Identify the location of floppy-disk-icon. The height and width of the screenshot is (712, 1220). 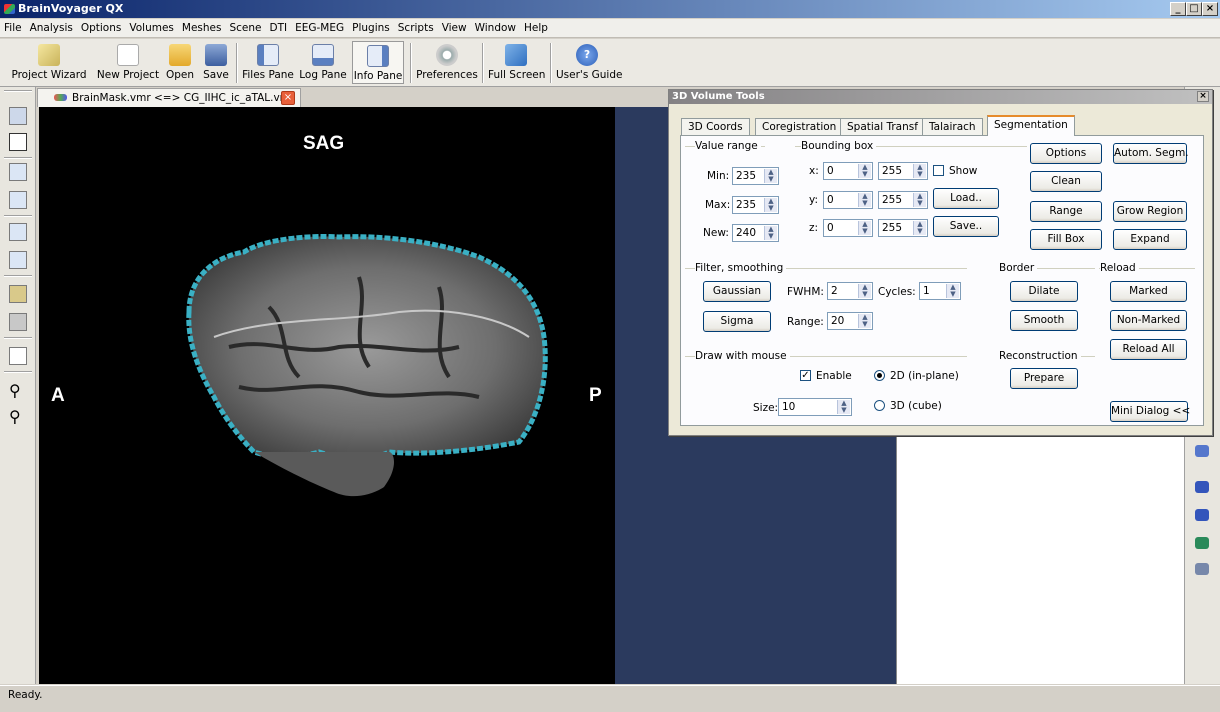
(216, 55).